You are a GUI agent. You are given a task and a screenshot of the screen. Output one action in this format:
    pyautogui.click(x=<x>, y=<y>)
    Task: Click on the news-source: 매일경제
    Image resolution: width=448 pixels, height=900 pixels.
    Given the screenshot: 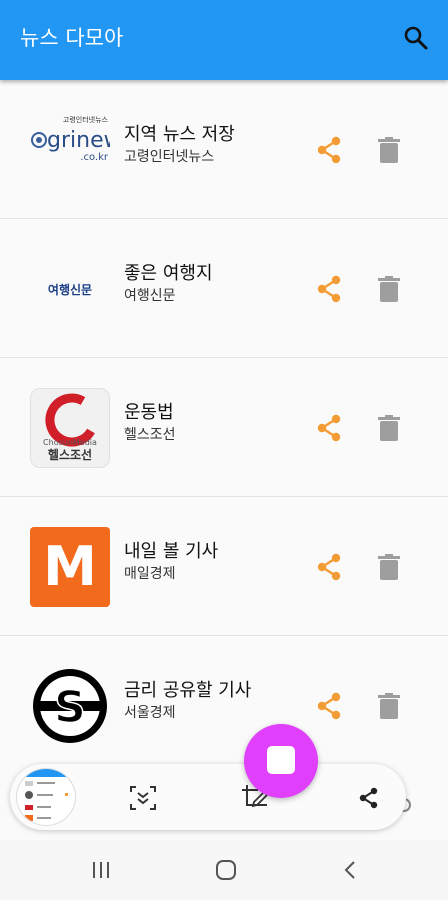 What is the action you would take?
    pyautogui.click(x=150, y=574)
    